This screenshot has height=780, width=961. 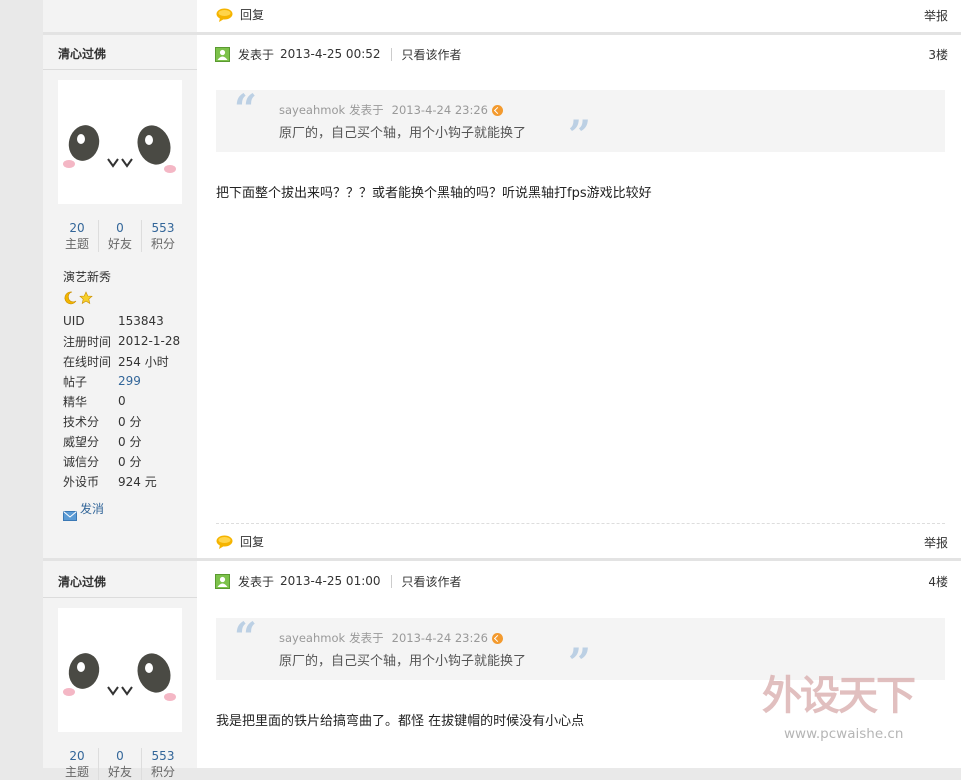 I want to click on info-uid: UID 153843, so click(x=125, y=321).